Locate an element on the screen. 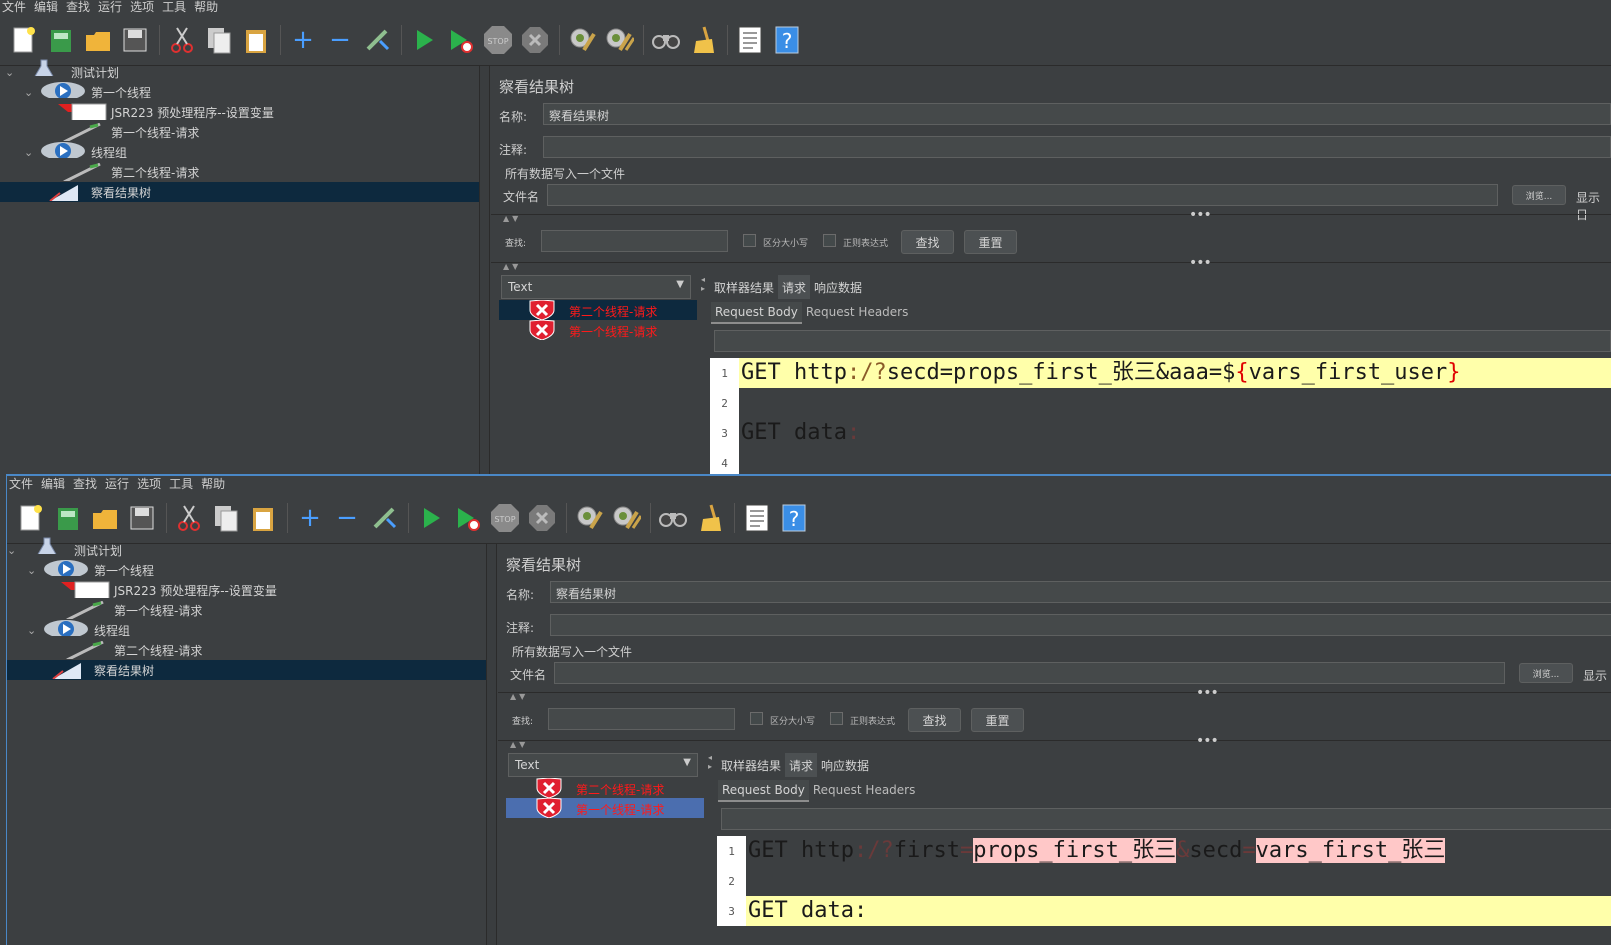 Image resolution: width=1611 pixels, height=945 pixels. menu-run: 运行 is located at coordinates (110, 7).